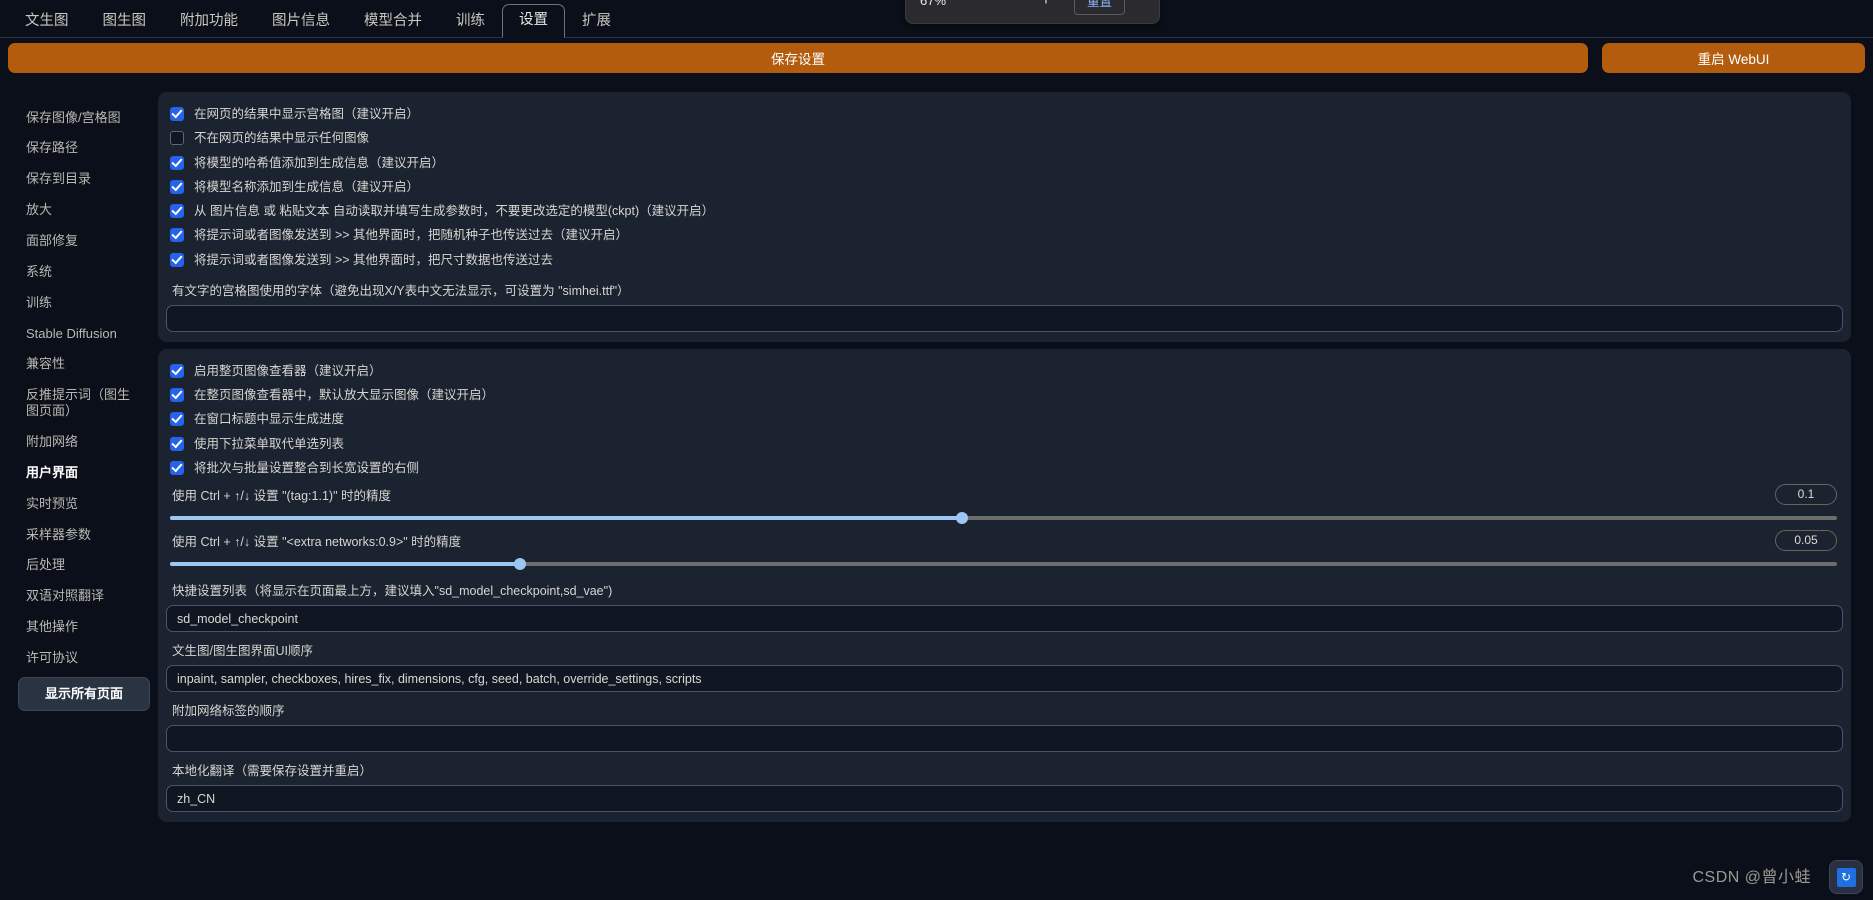 This screenshot has width=1873, height=900. Describe the element at coordinates (1004, 493) in the screenshot. I see `slider-header-tag-step: 使用 Ctrl + ↑/↓ 设置 "(tag:1.1)" 时的精度 0.1` at that location.